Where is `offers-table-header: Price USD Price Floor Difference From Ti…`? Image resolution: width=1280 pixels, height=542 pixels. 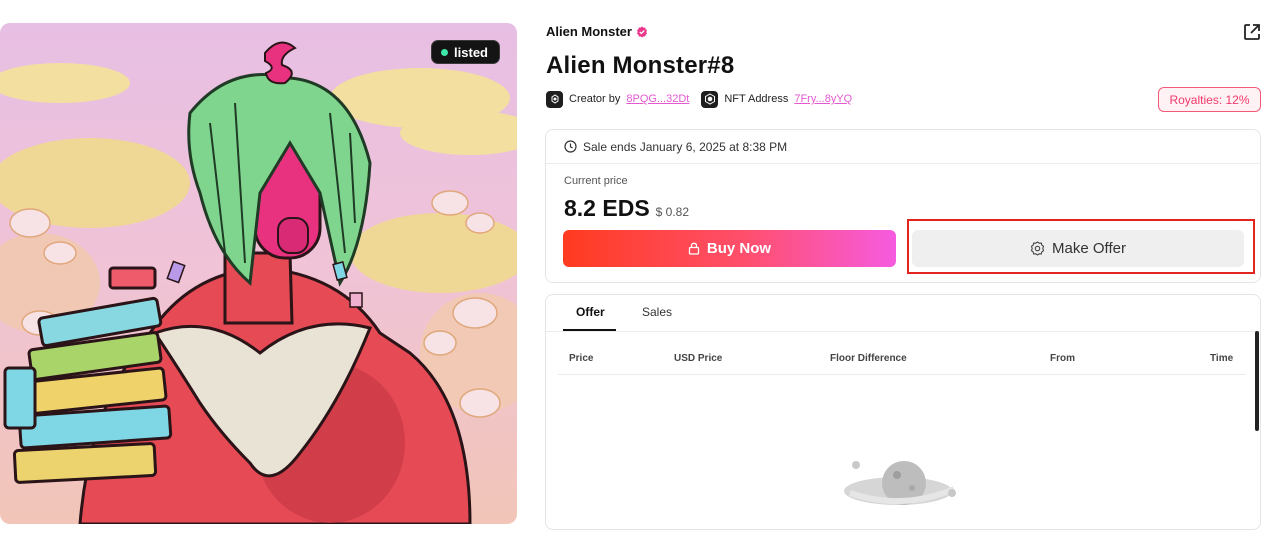
offers-table-header: Price USD Price Floor Difference From Ti… is located at coordinates (902, 358).